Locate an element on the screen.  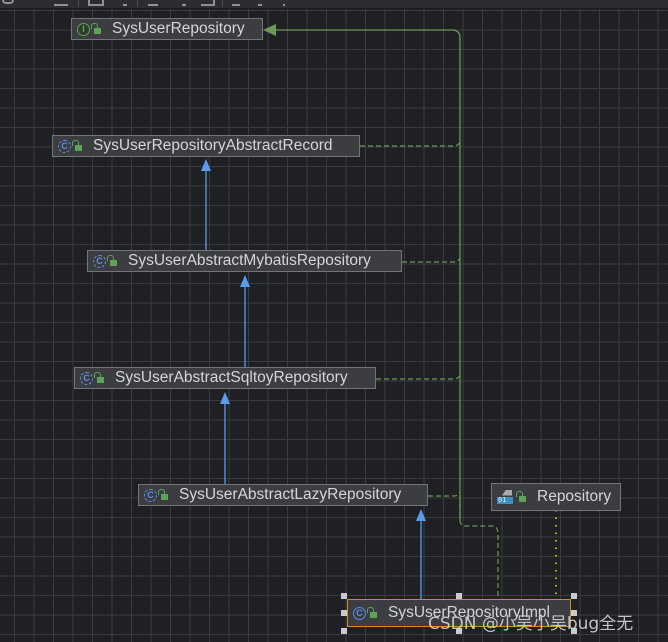
node-sys-user-abstract-lazy-repository: C SysUserAbstractLazyRepository is located at coordinates (283, 495).